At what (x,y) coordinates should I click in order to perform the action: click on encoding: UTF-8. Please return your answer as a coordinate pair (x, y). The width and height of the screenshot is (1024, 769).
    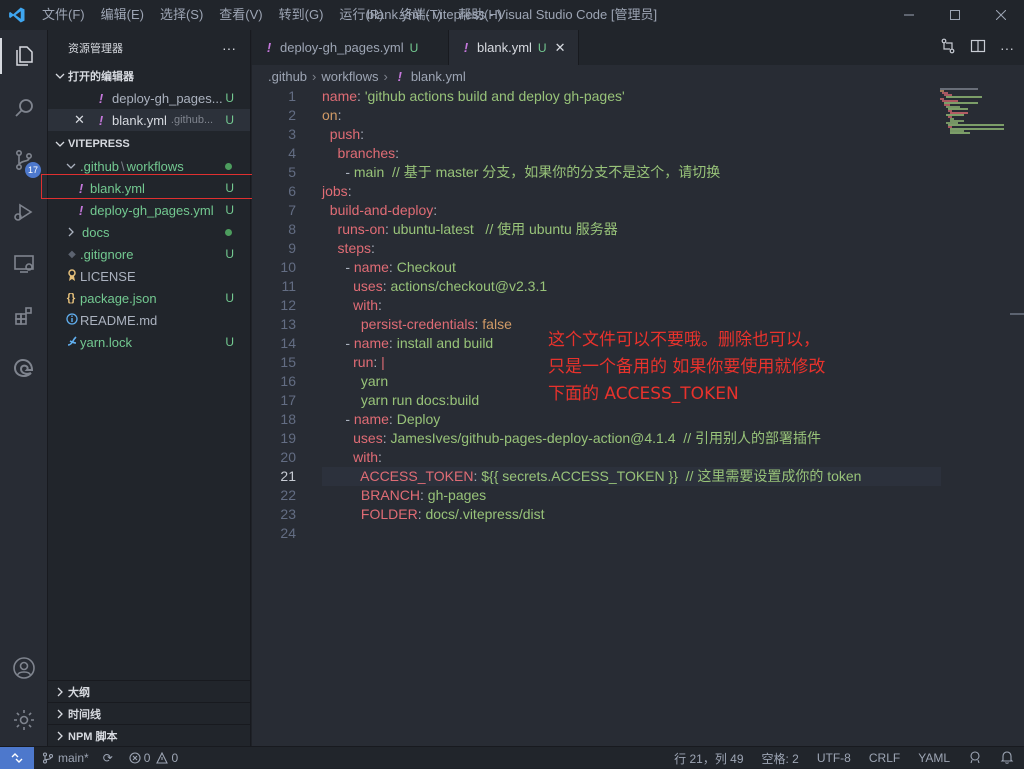
    Looking at the image, I should click on (834, 758).